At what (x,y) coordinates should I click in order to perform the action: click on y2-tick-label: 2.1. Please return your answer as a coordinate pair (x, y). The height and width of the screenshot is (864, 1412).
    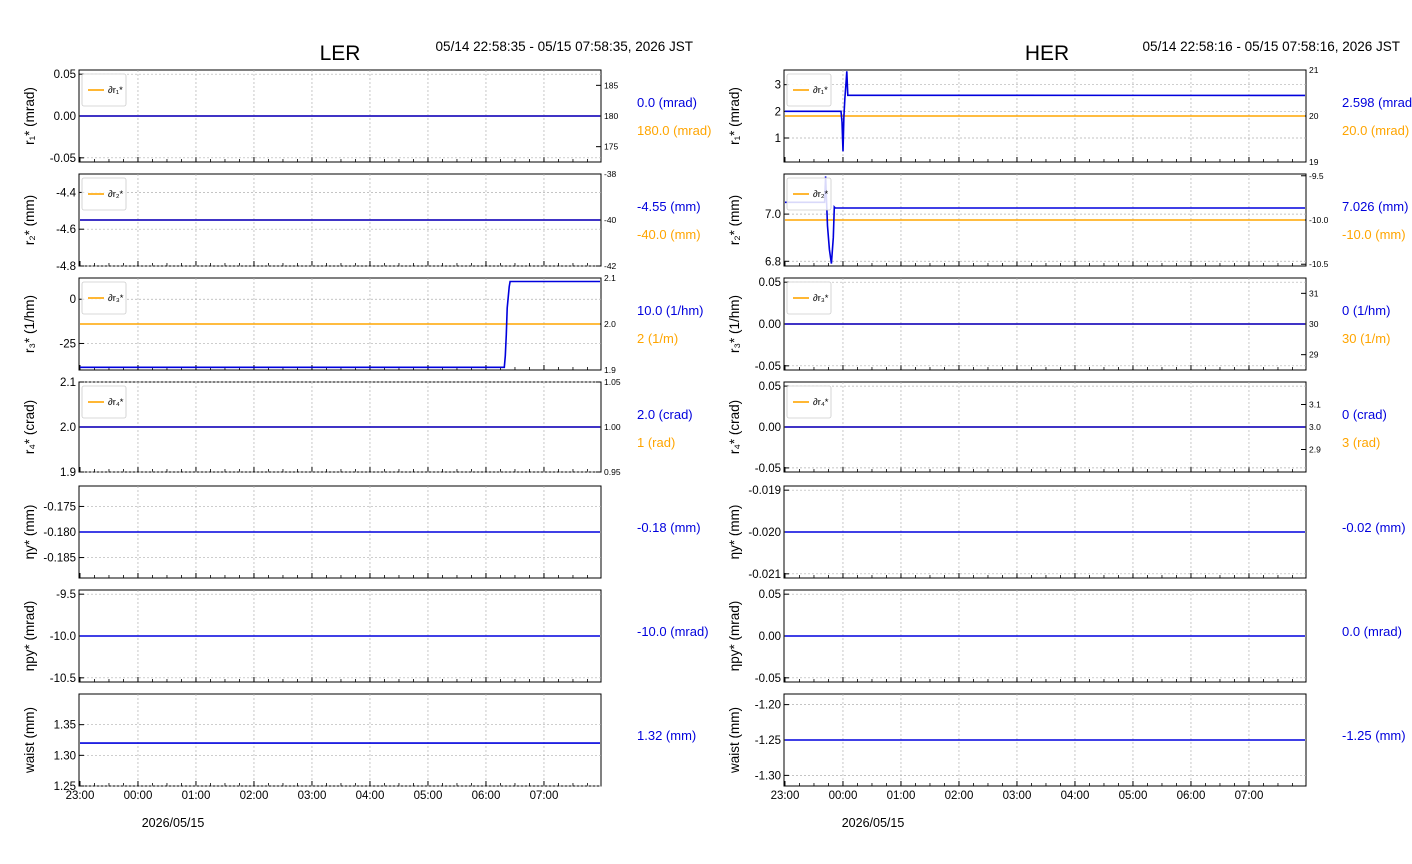
    Looking at the image, I should click on (610, 278).